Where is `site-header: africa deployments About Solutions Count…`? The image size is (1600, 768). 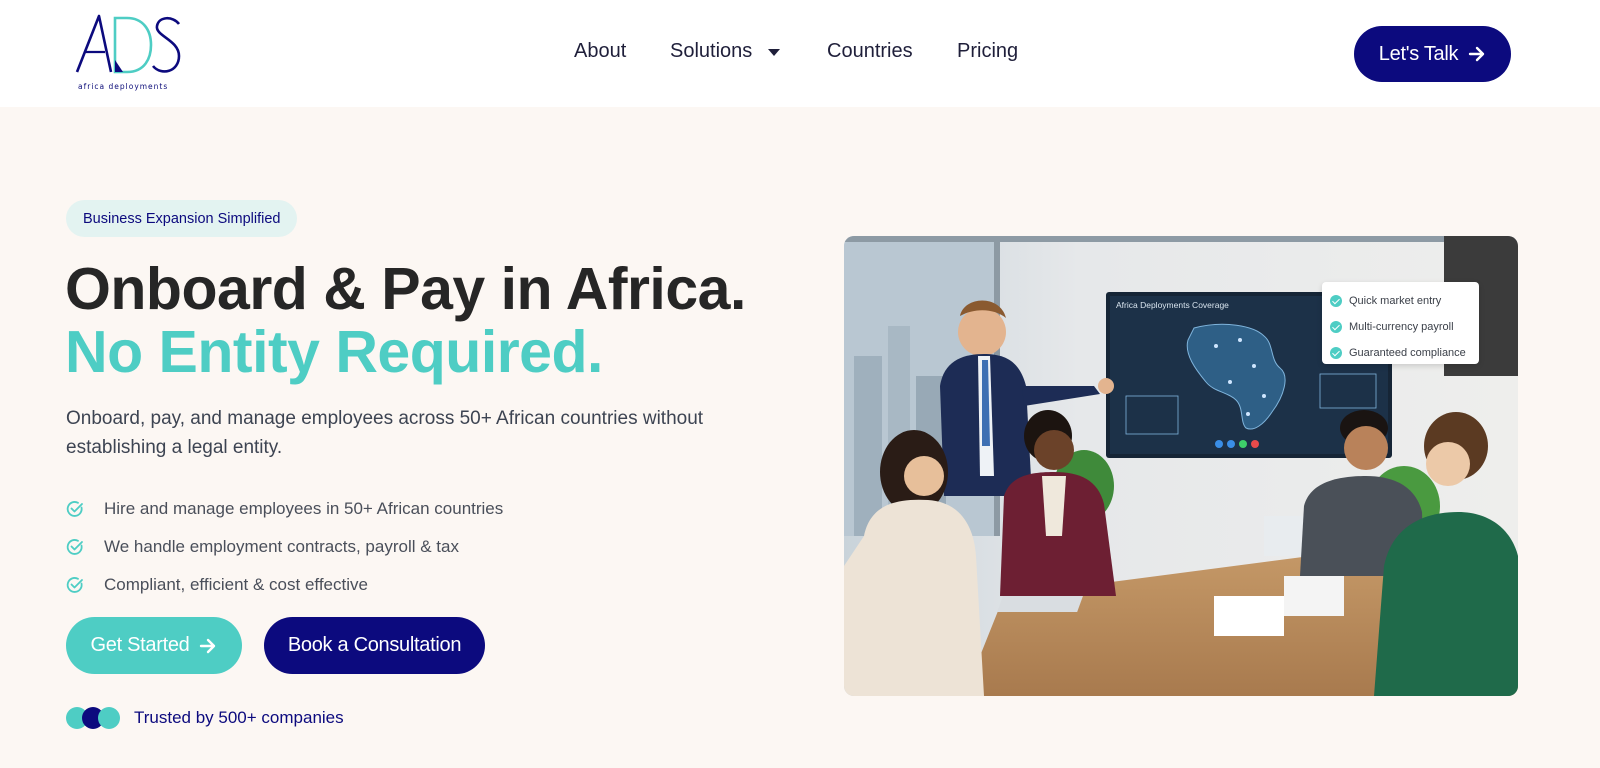
site-header: africa deployments About Solutions Count… is located at coordinates (800, 53).